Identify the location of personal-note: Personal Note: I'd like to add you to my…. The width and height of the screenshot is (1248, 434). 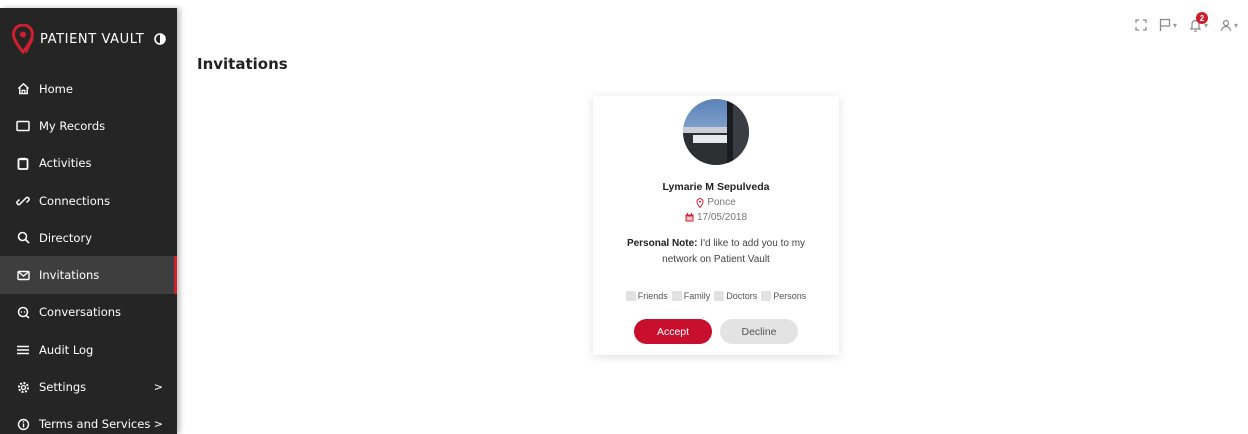
(716, 252).